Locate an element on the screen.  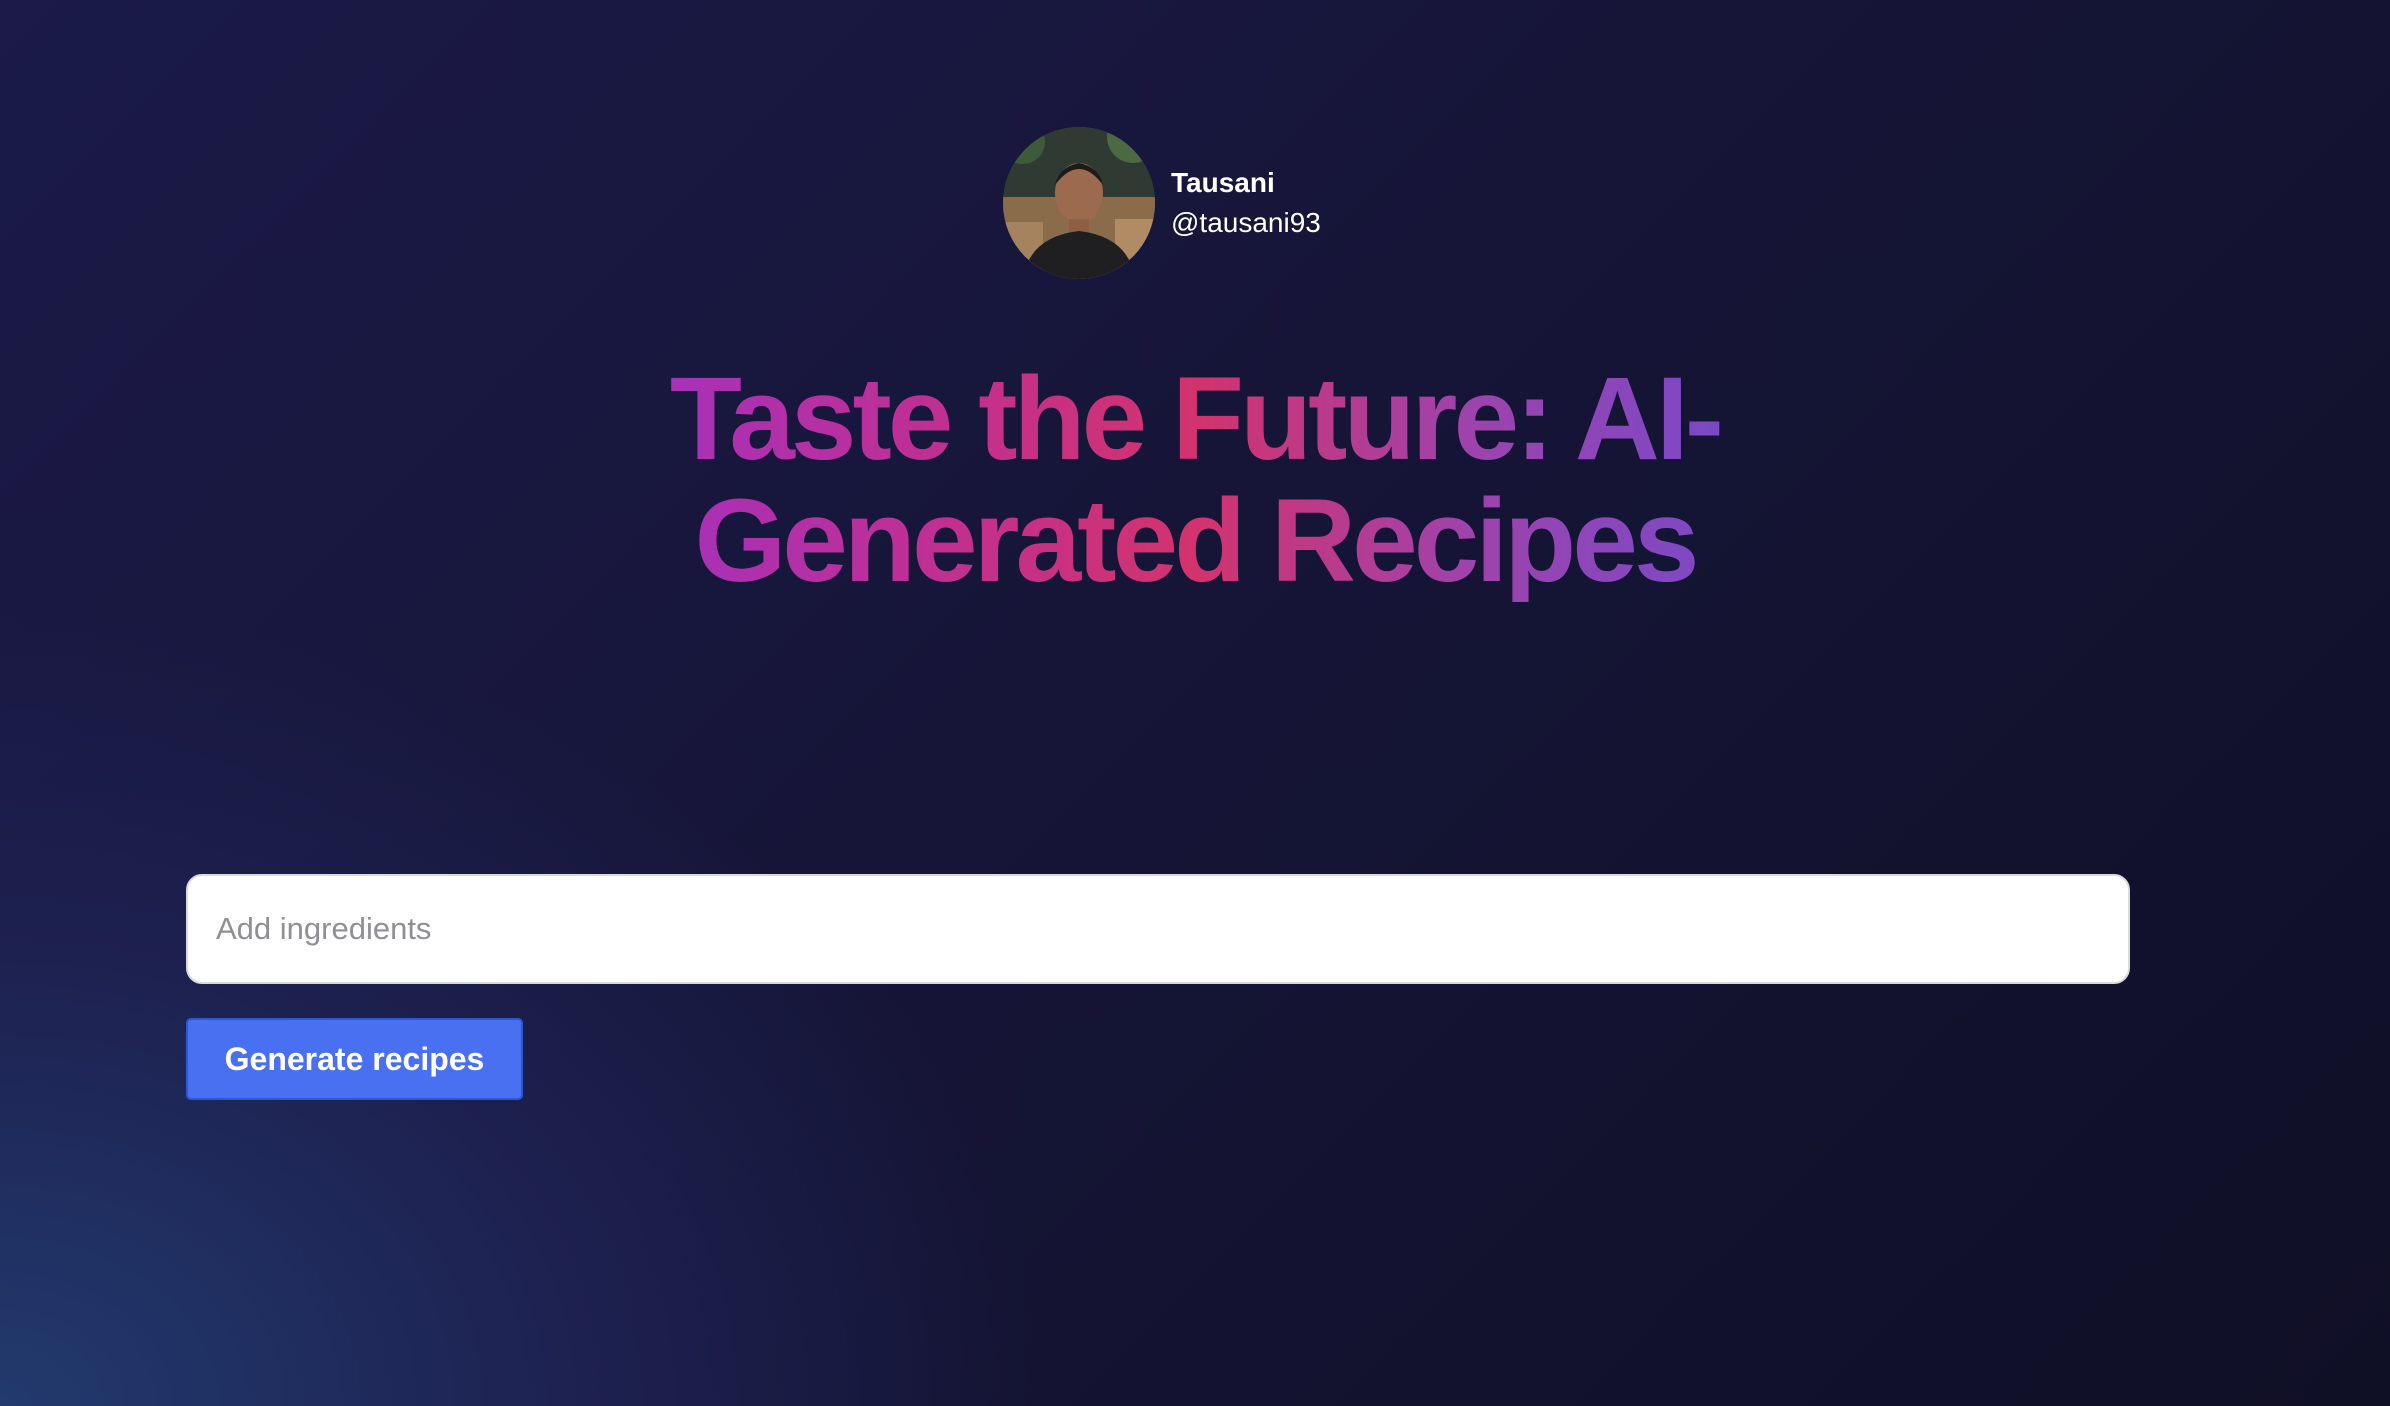
profile-text: Tausani @tausani93 is located at coordinates (1246, 203).